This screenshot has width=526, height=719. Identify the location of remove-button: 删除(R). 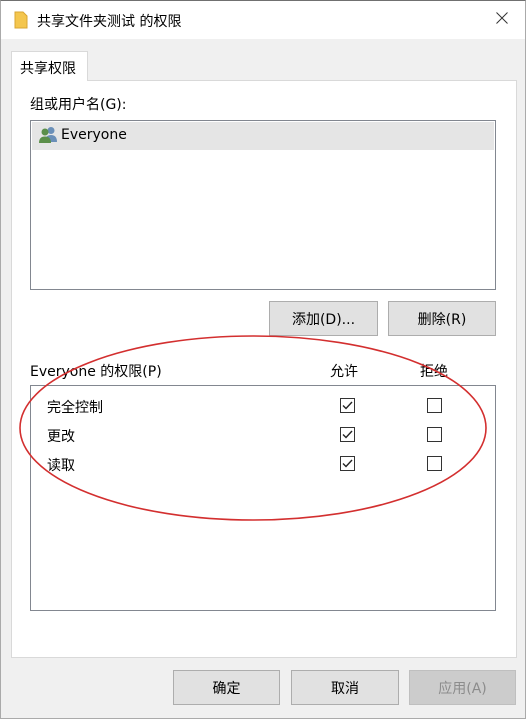
(442, 318).